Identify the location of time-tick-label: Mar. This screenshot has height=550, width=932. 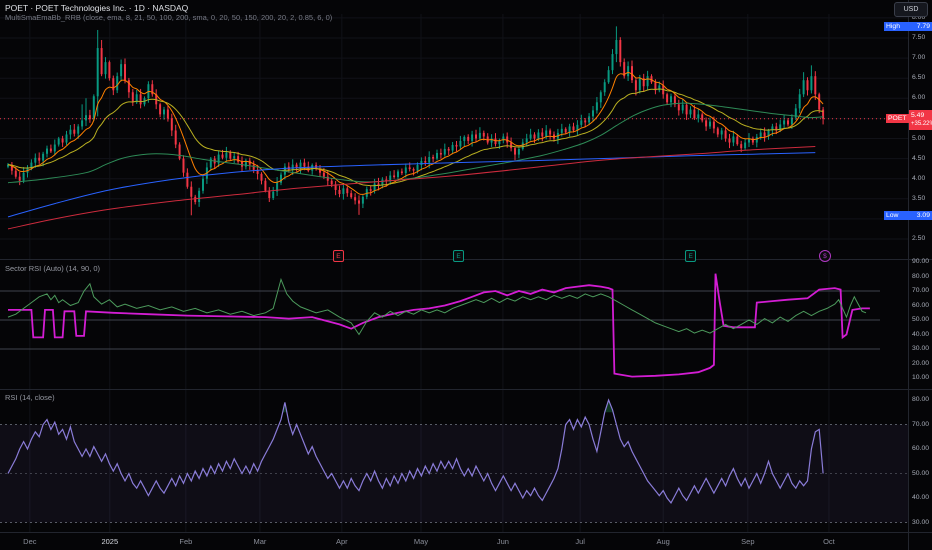
(260, 541).